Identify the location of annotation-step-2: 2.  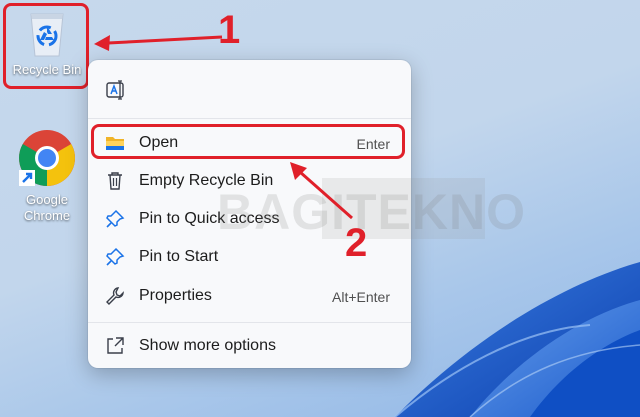
(356, 243).